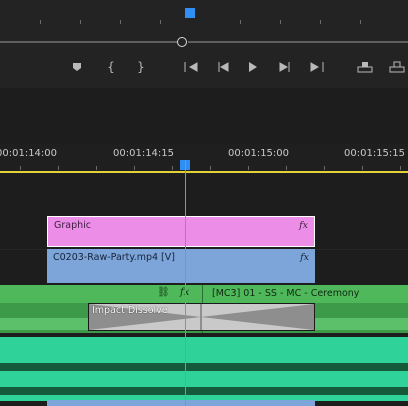 The height and width of the screenshot is (406, 408). I want to click on zoom-scroll-handle, so click(182, 42).